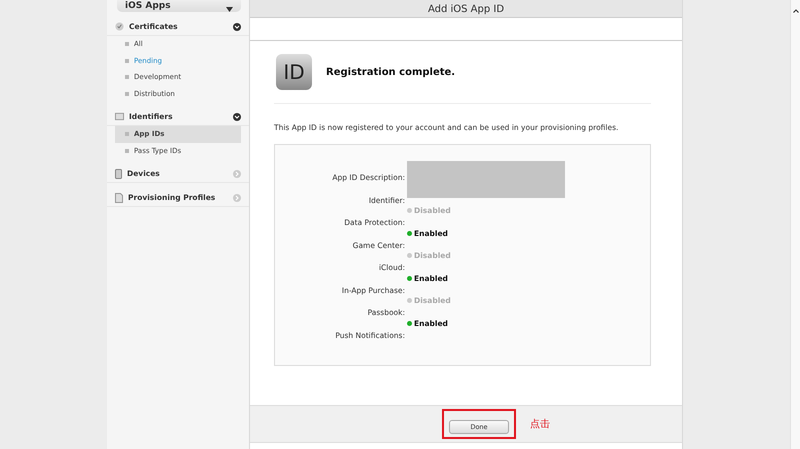 The width and height of the screenshot is (800, 449). What do you see at coordinates (179, 6) in the screenshot?
I see `app-type-dropdown: iOS Apps` at bounding box center [179, 6].